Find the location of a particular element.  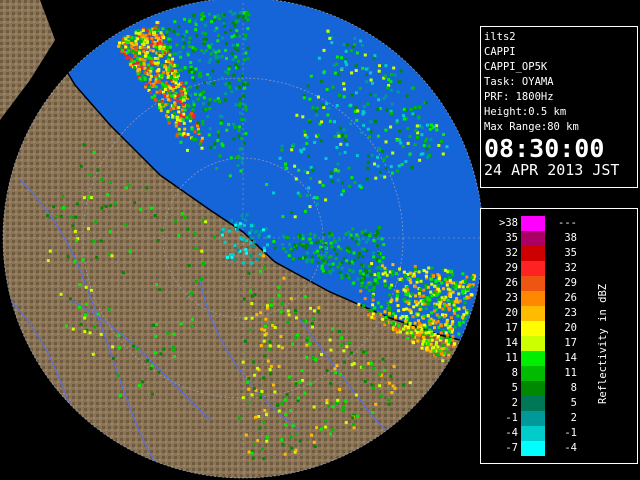

legend-low-label: 5 is located at coordinates (514, 388).